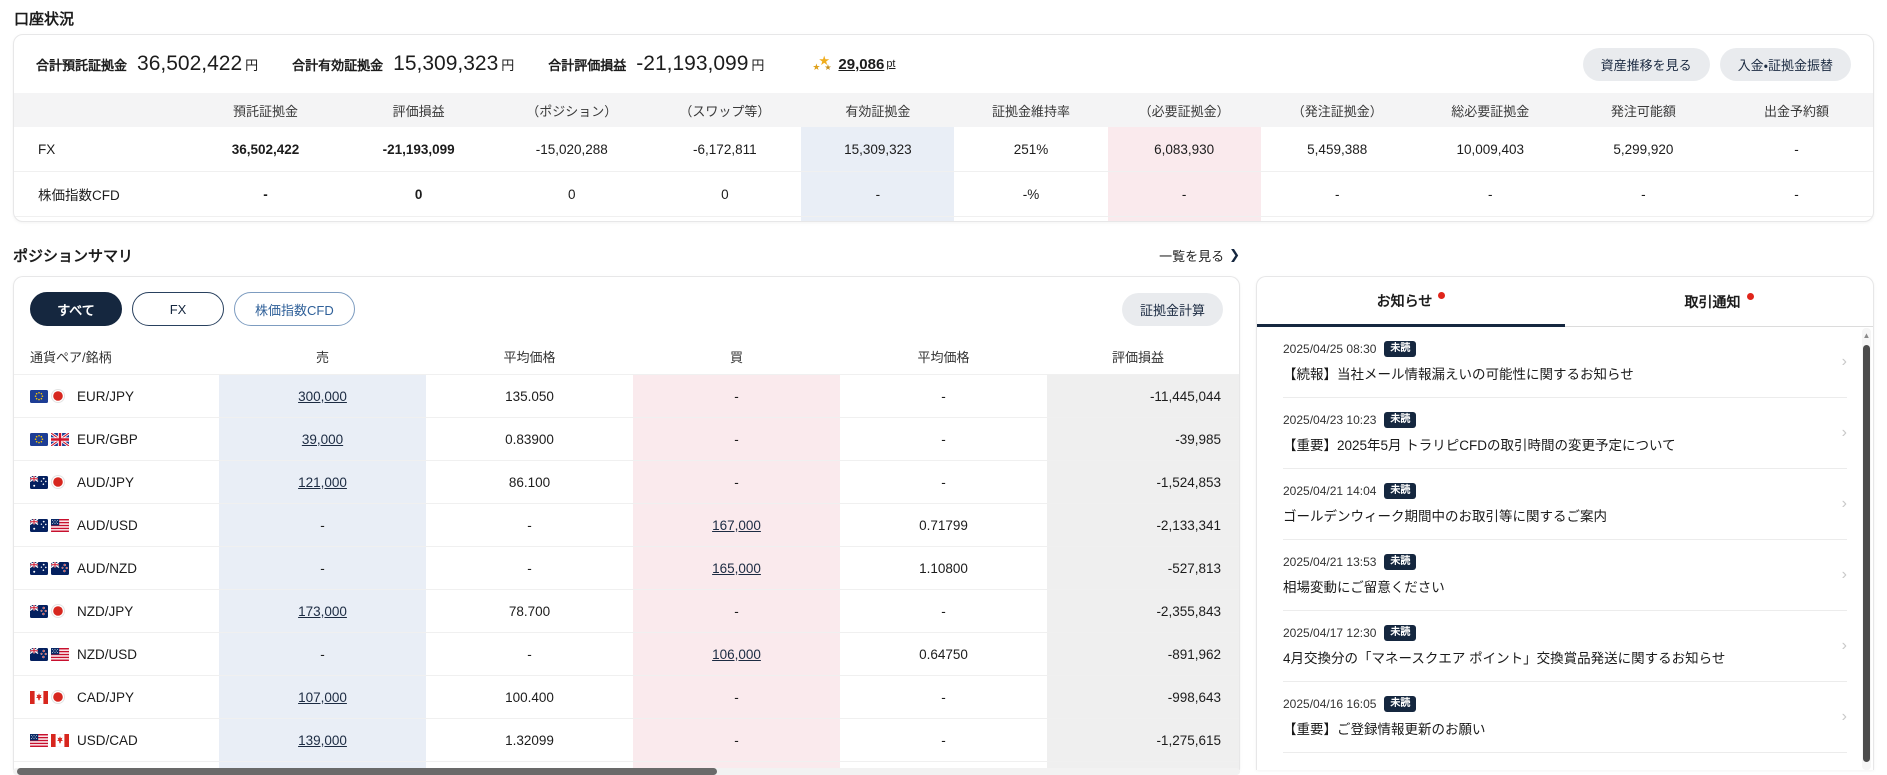  I want to click on points-unit: pt, so click(891, 64).